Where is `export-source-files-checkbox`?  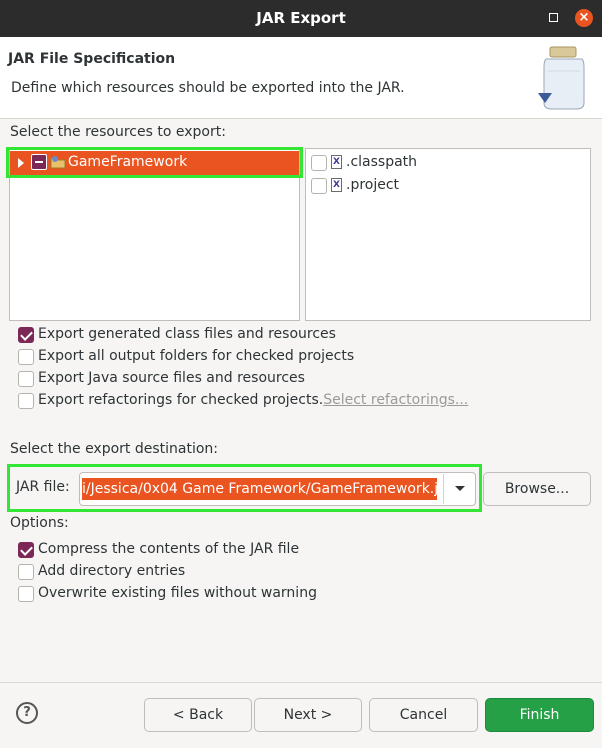
export-source-files-checkbox is located at coordinates (26, 379).